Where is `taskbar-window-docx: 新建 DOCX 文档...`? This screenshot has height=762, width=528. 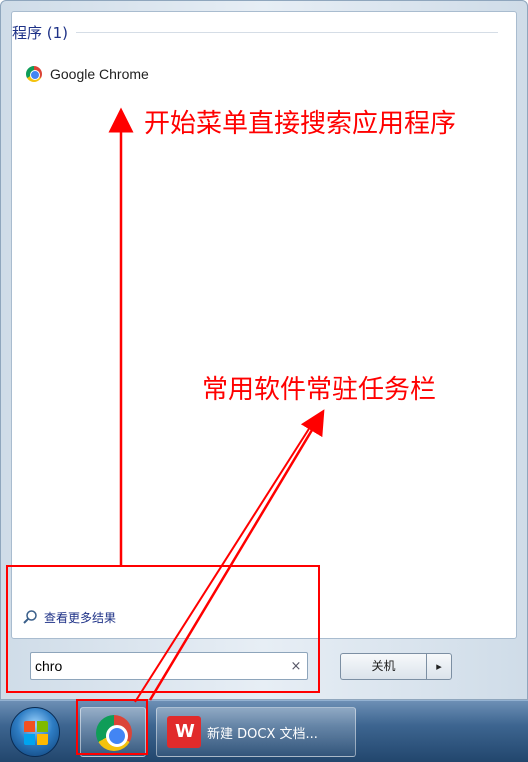
taskbar-window-docx: 新建 DOCX 文档... is located at coordinates (256, 732).